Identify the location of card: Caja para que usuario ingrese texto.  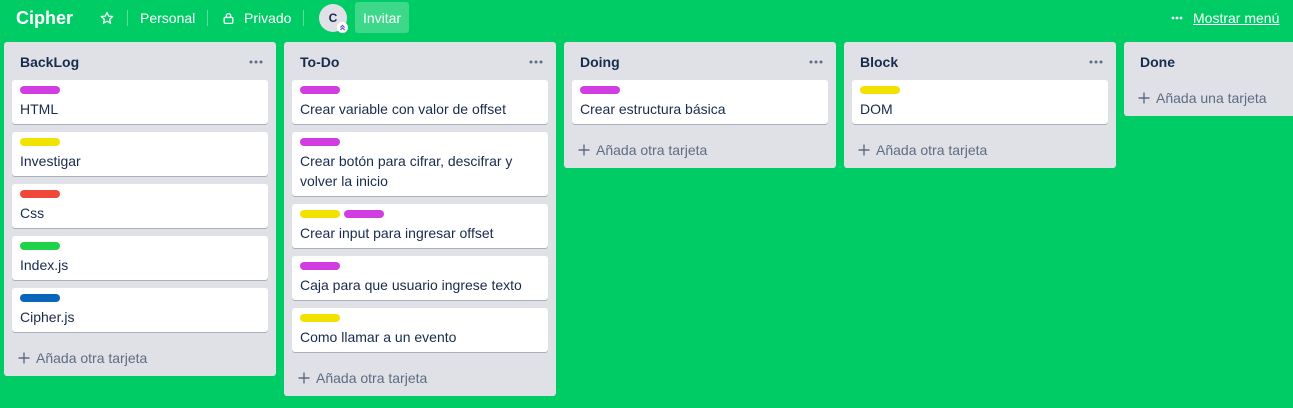
(420, 278).